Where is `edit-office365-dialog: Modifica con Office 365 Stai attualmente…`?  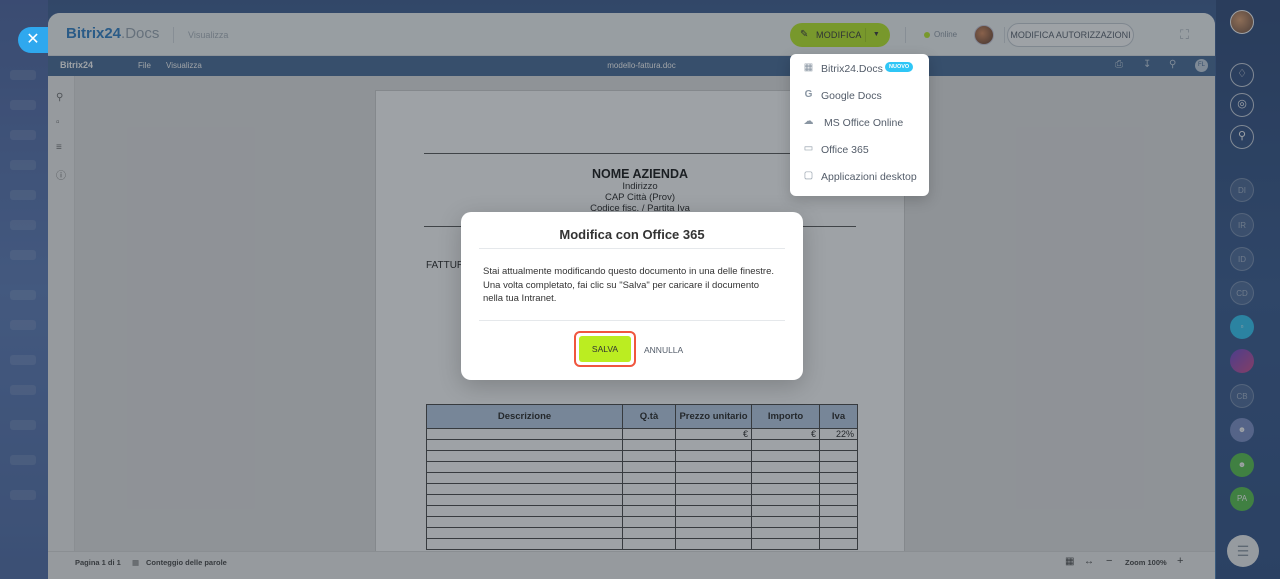
edit-office365-dialog: Modifica con Office 365 Stai attualmente… is located at coordinates (632, 296).